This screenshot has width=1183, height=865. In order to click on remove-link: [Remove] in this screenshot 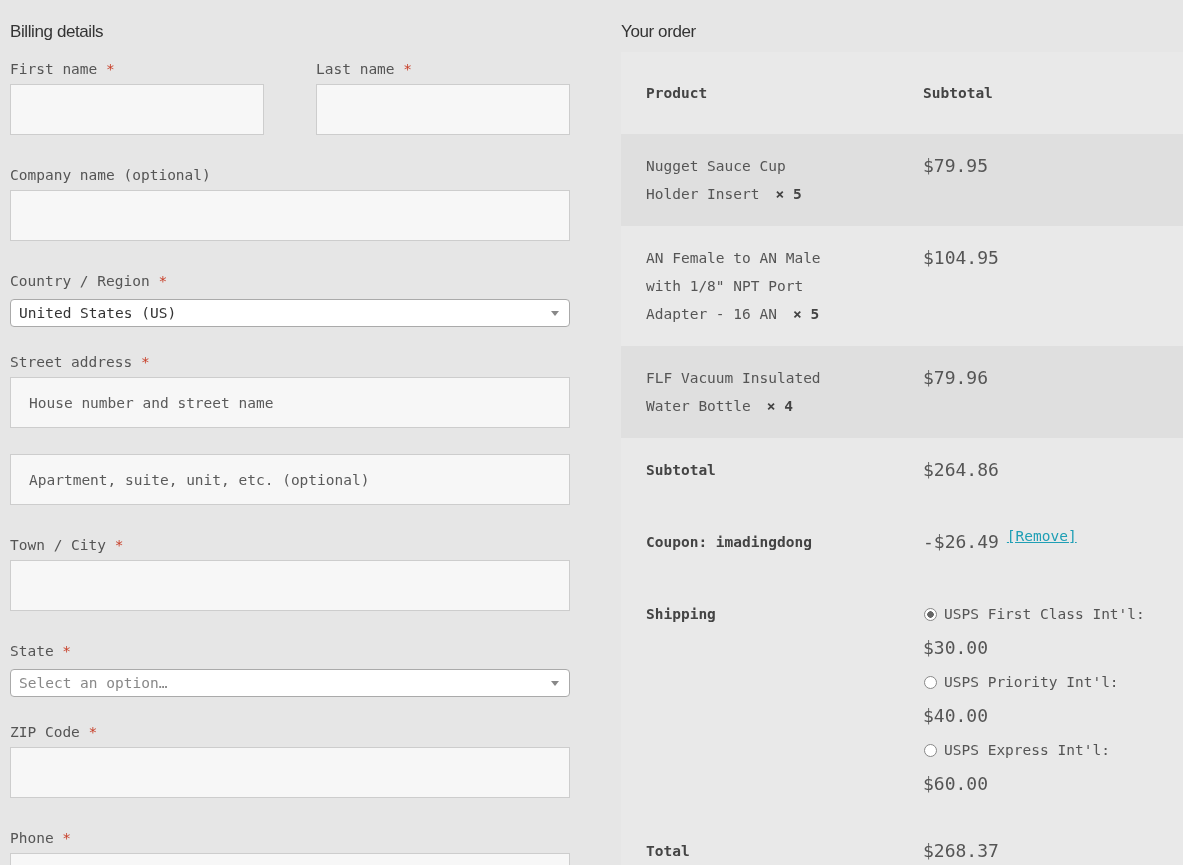, I will do `click(1041, 536)`.